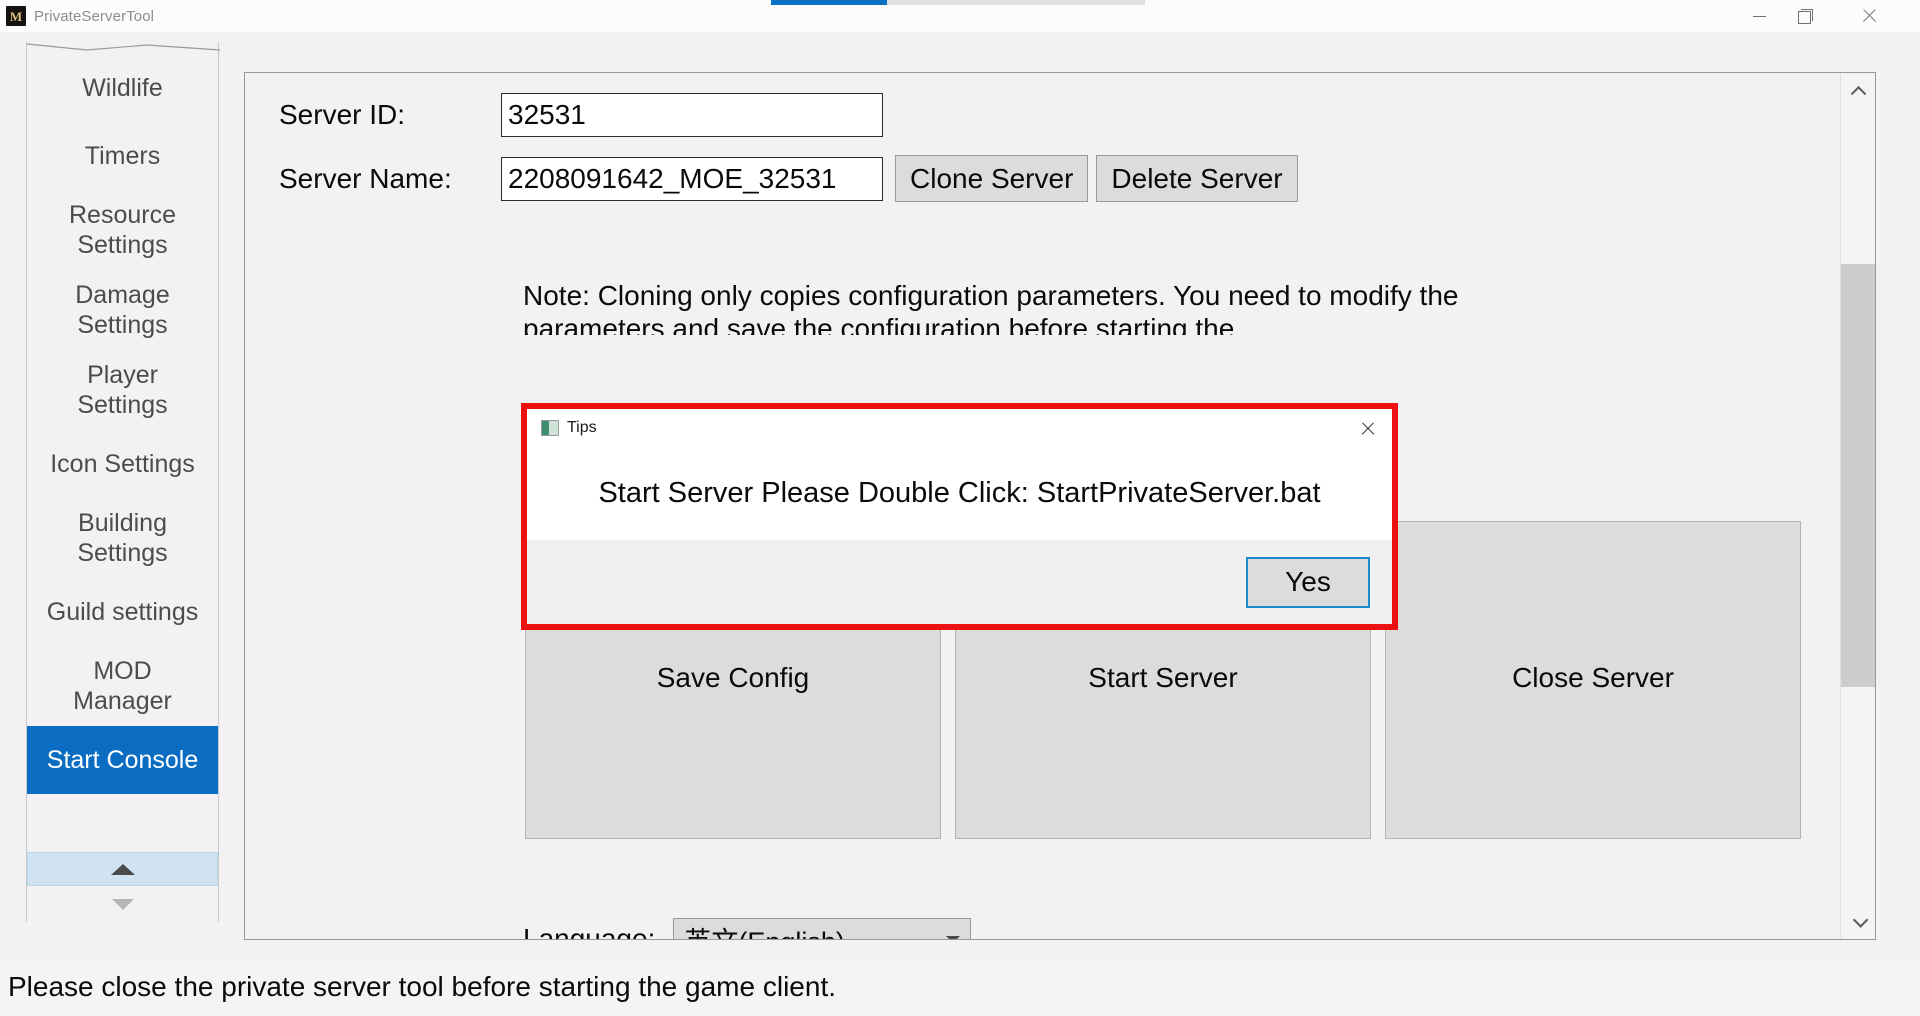 This screenshot has height=1016, width=1920. I want to click on dialog-yes-button: Yes, so click(1308, 582).